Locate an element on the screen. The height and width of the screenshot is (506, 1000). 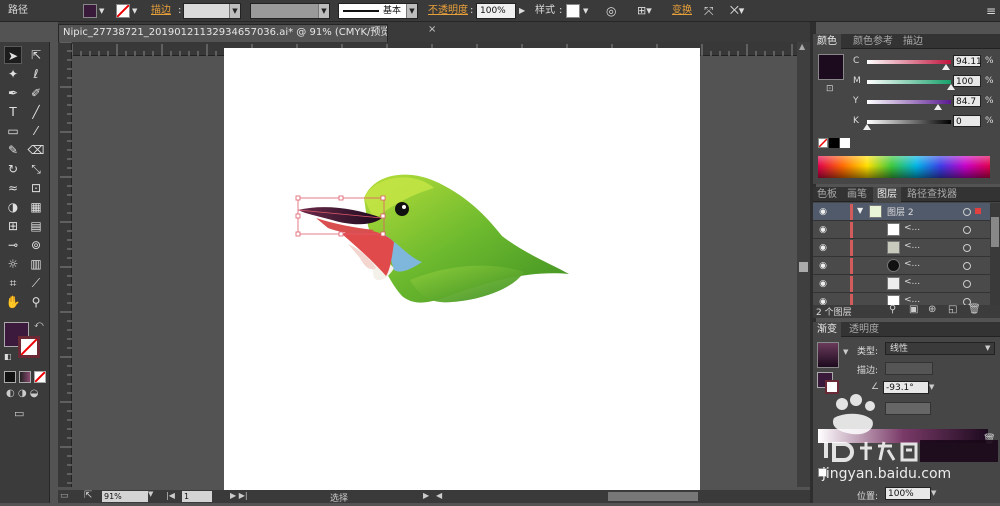
align-icon: ⊞▾ is located at coordinates (644, 11).